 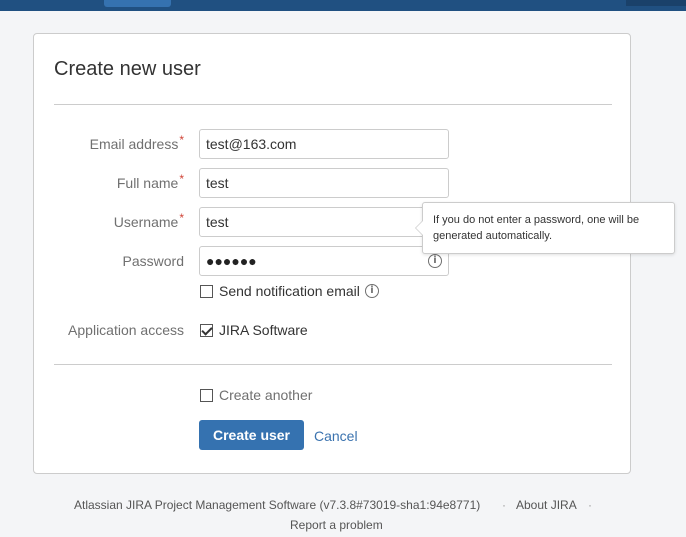 What do you see at coordinates (206, 330) in the screenshot?
I see `jira-software-checkbox` at bounding box center [206, 330].